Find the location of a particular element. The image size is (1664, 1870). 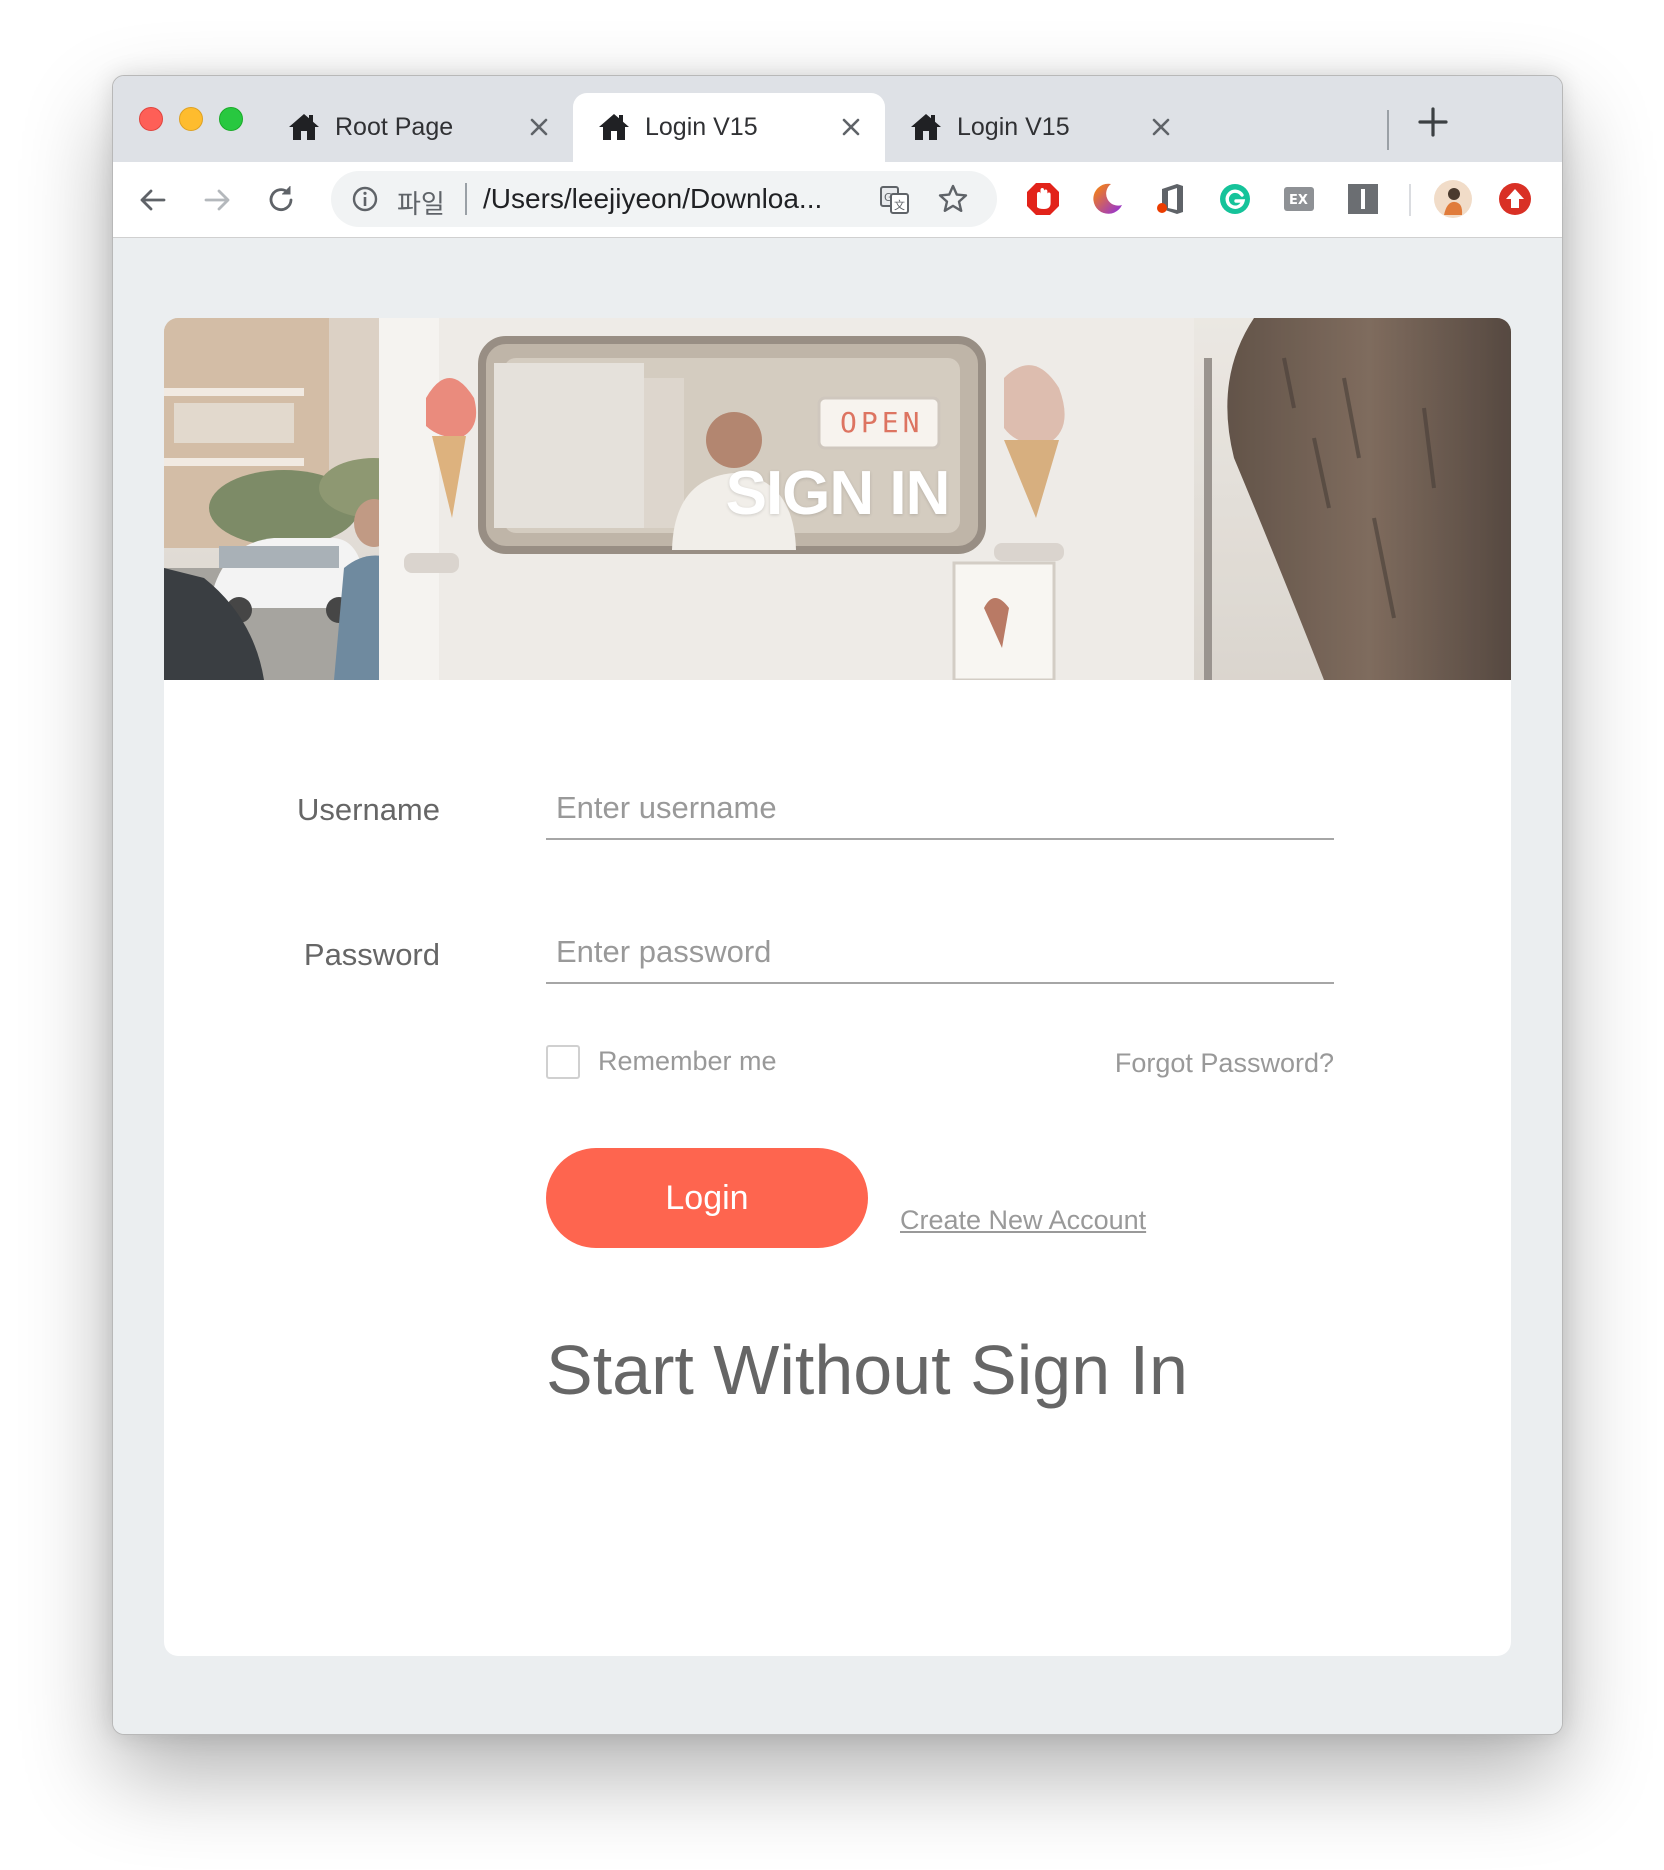

start-without-sign-in-link: Start Without Sign In is located at coordinates (867, 1370).